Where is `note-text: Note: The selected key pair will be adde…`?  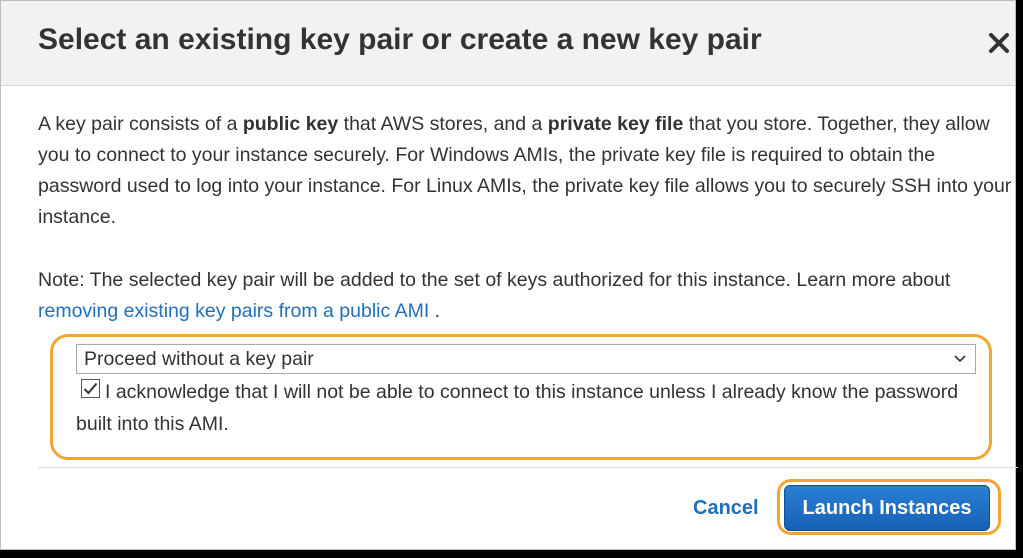 note-text: Note: The selected key pair will be adde… is located at coordinates (494, 280).